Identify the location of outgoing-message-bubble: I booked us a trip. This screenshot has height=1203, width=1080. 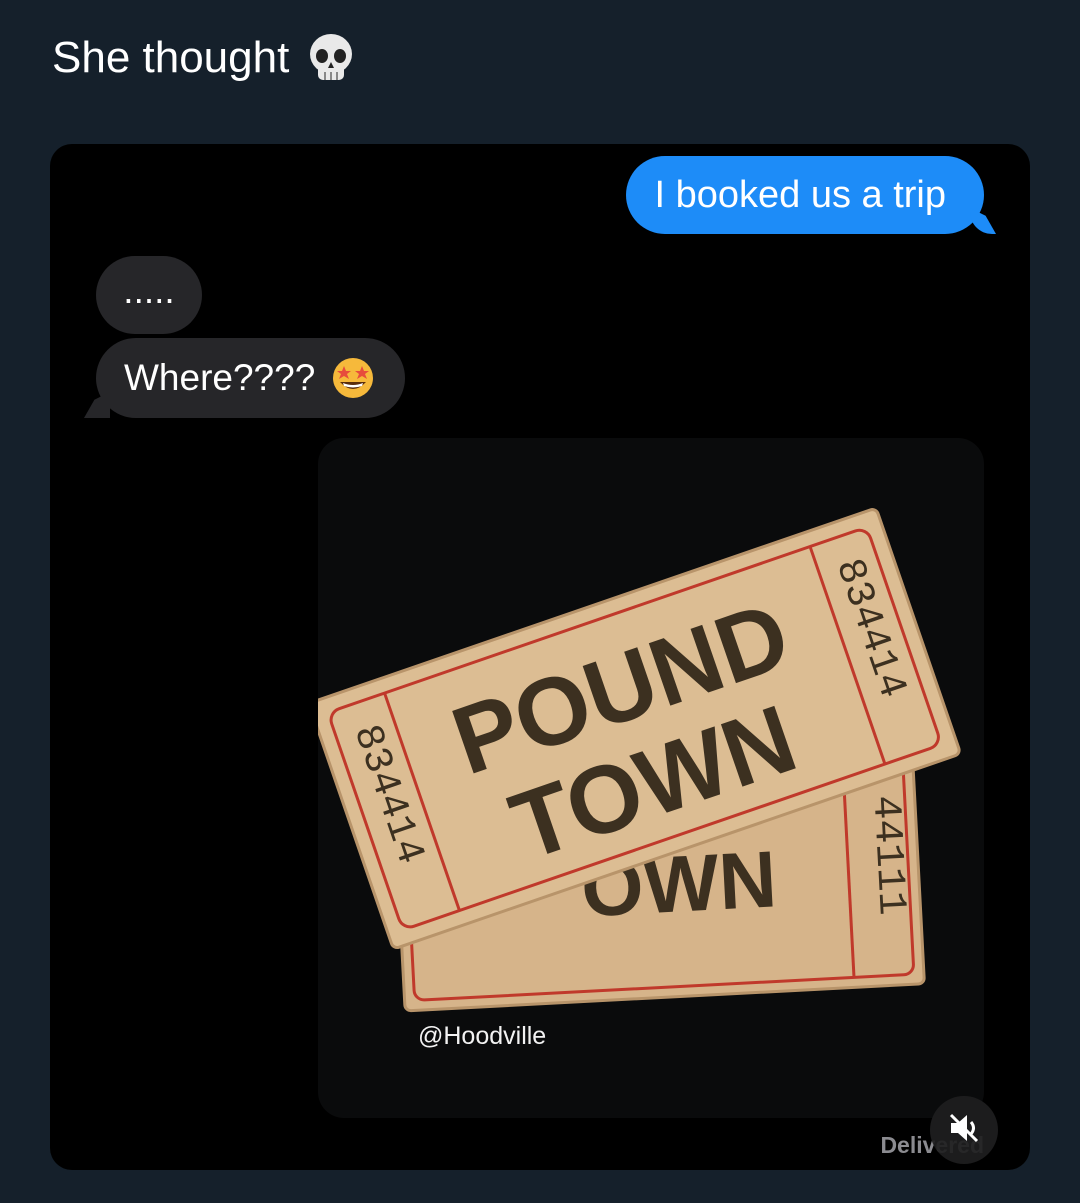
(805, 195).